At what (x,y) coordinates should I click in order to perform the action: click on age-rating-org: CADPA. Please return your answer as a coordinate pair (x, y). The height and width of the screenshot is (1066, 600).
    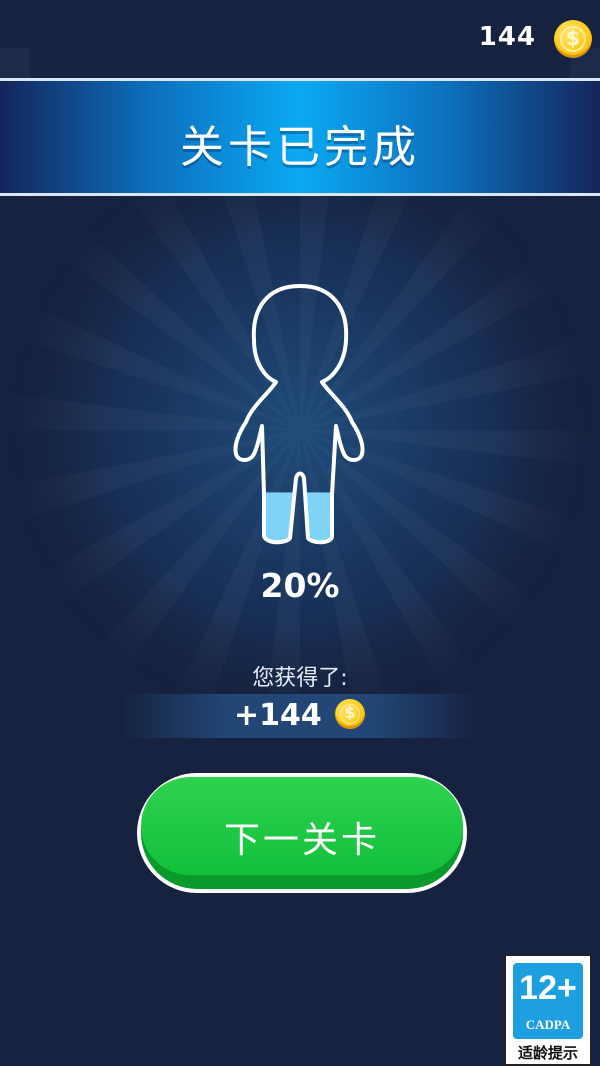
    Looking at the image, I should click on (548, 1024).